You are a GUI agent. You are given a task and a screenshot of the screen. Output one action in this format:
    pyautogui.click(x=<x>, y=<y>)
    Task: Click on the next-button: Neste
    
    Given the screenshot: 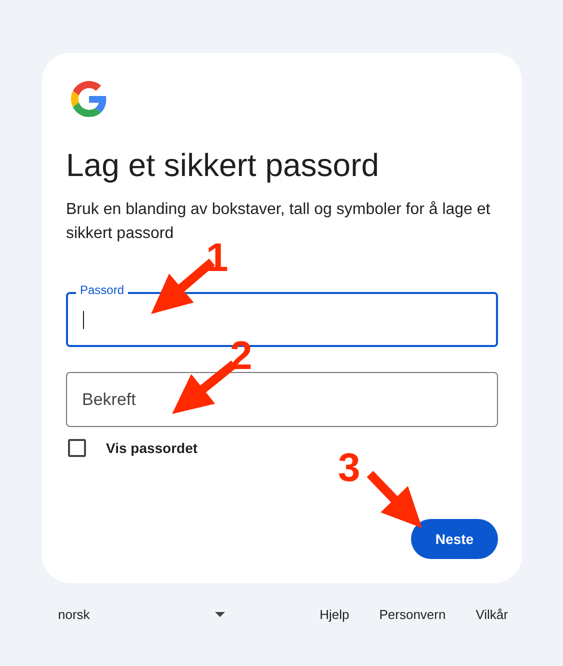 What is the action you would take?
    pyautogui.click(x=454, y=539)
    